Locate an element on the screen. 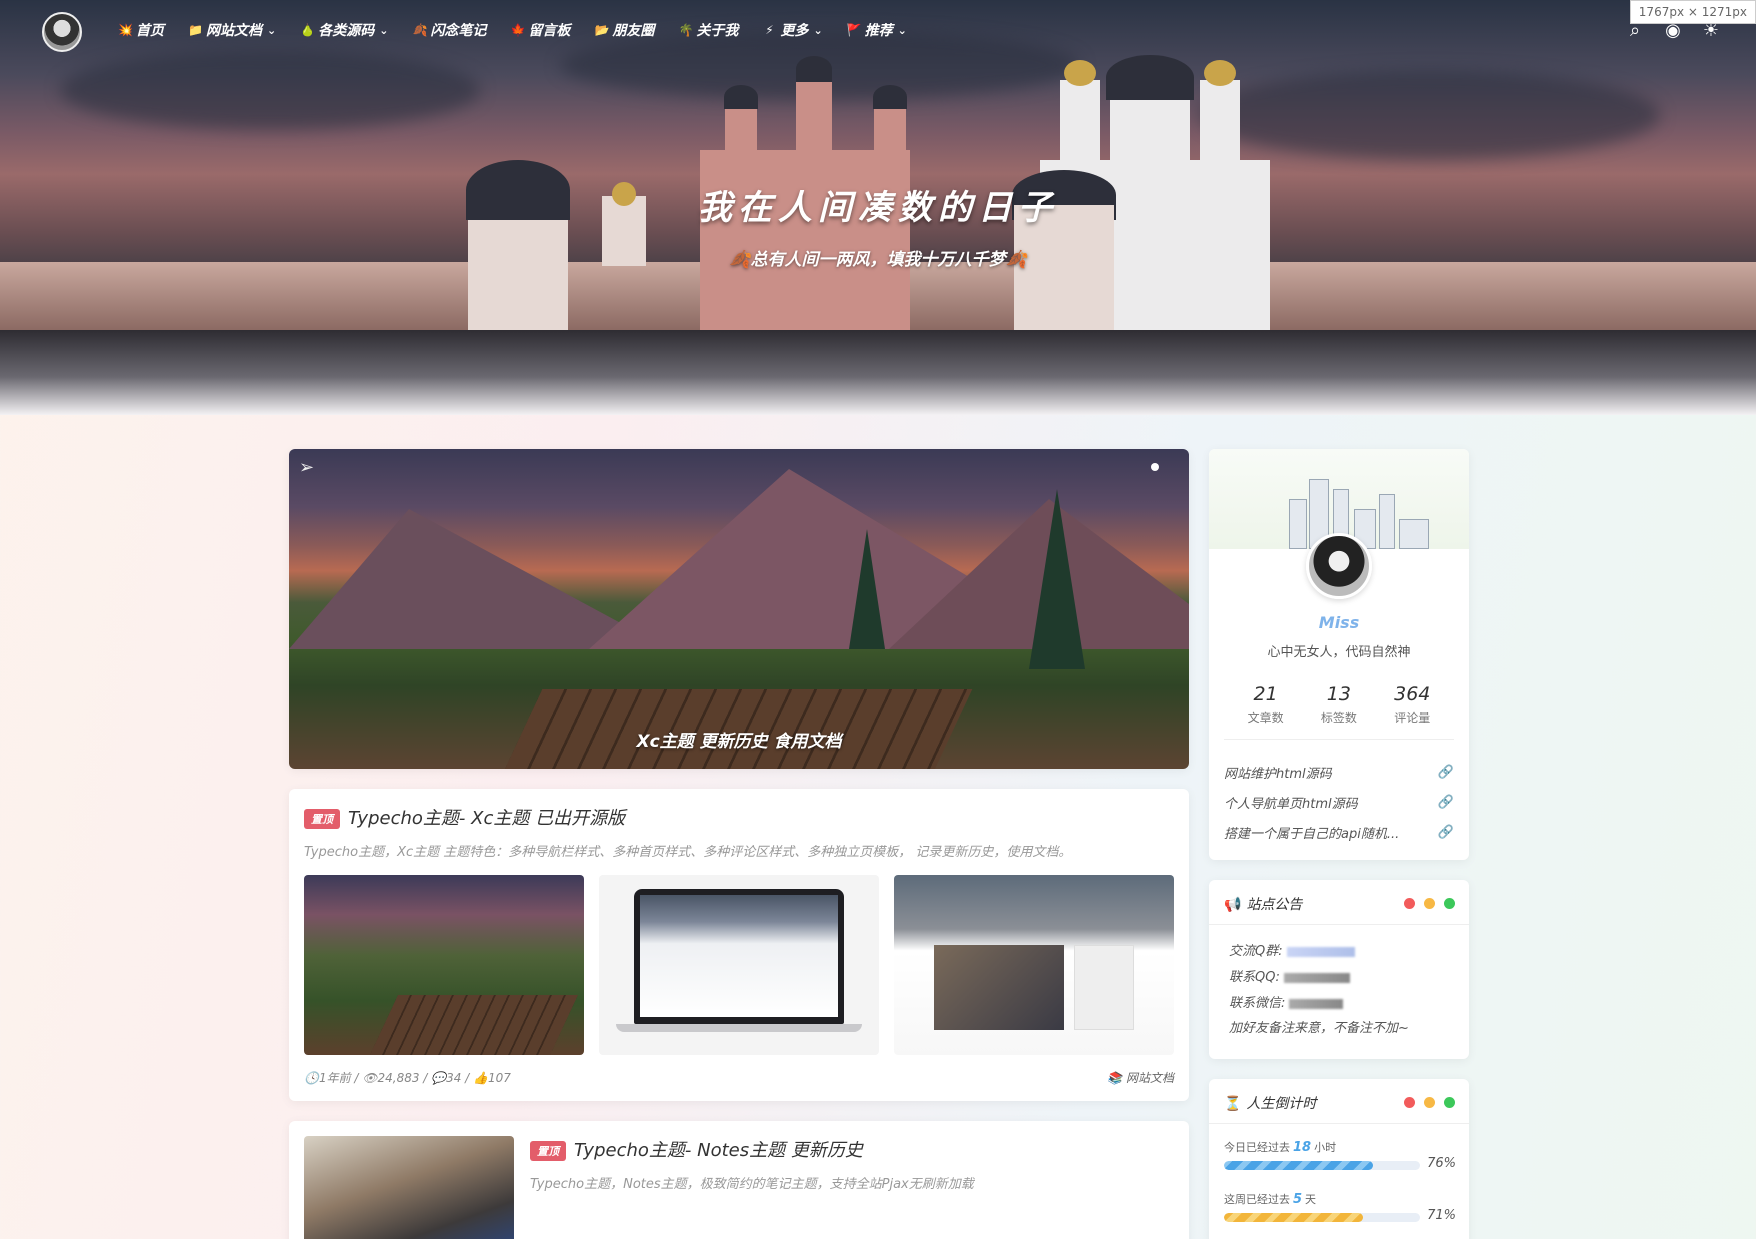 The height and width of the screenshot is (1239, 1756). tower is located at coordinates (1080, 125).